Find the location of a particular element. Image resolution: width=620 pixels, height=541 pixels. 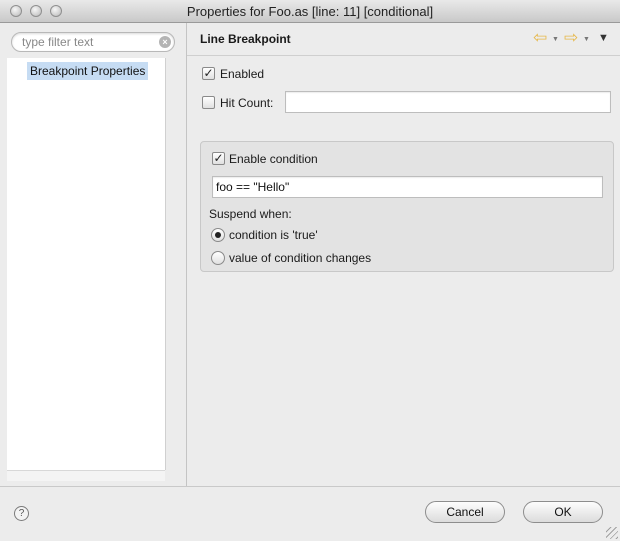

help-icon: ? is located at coordinates (21, 513).